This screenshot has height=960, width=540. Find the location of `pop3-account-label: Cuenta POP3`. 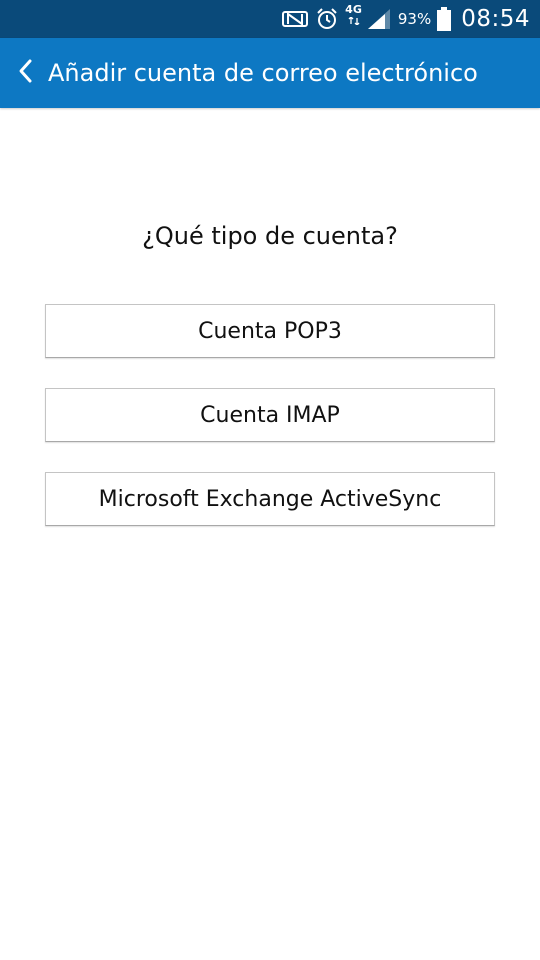

pop3-account-label: Cuenta POP3 is located at coordinates (270, 331).